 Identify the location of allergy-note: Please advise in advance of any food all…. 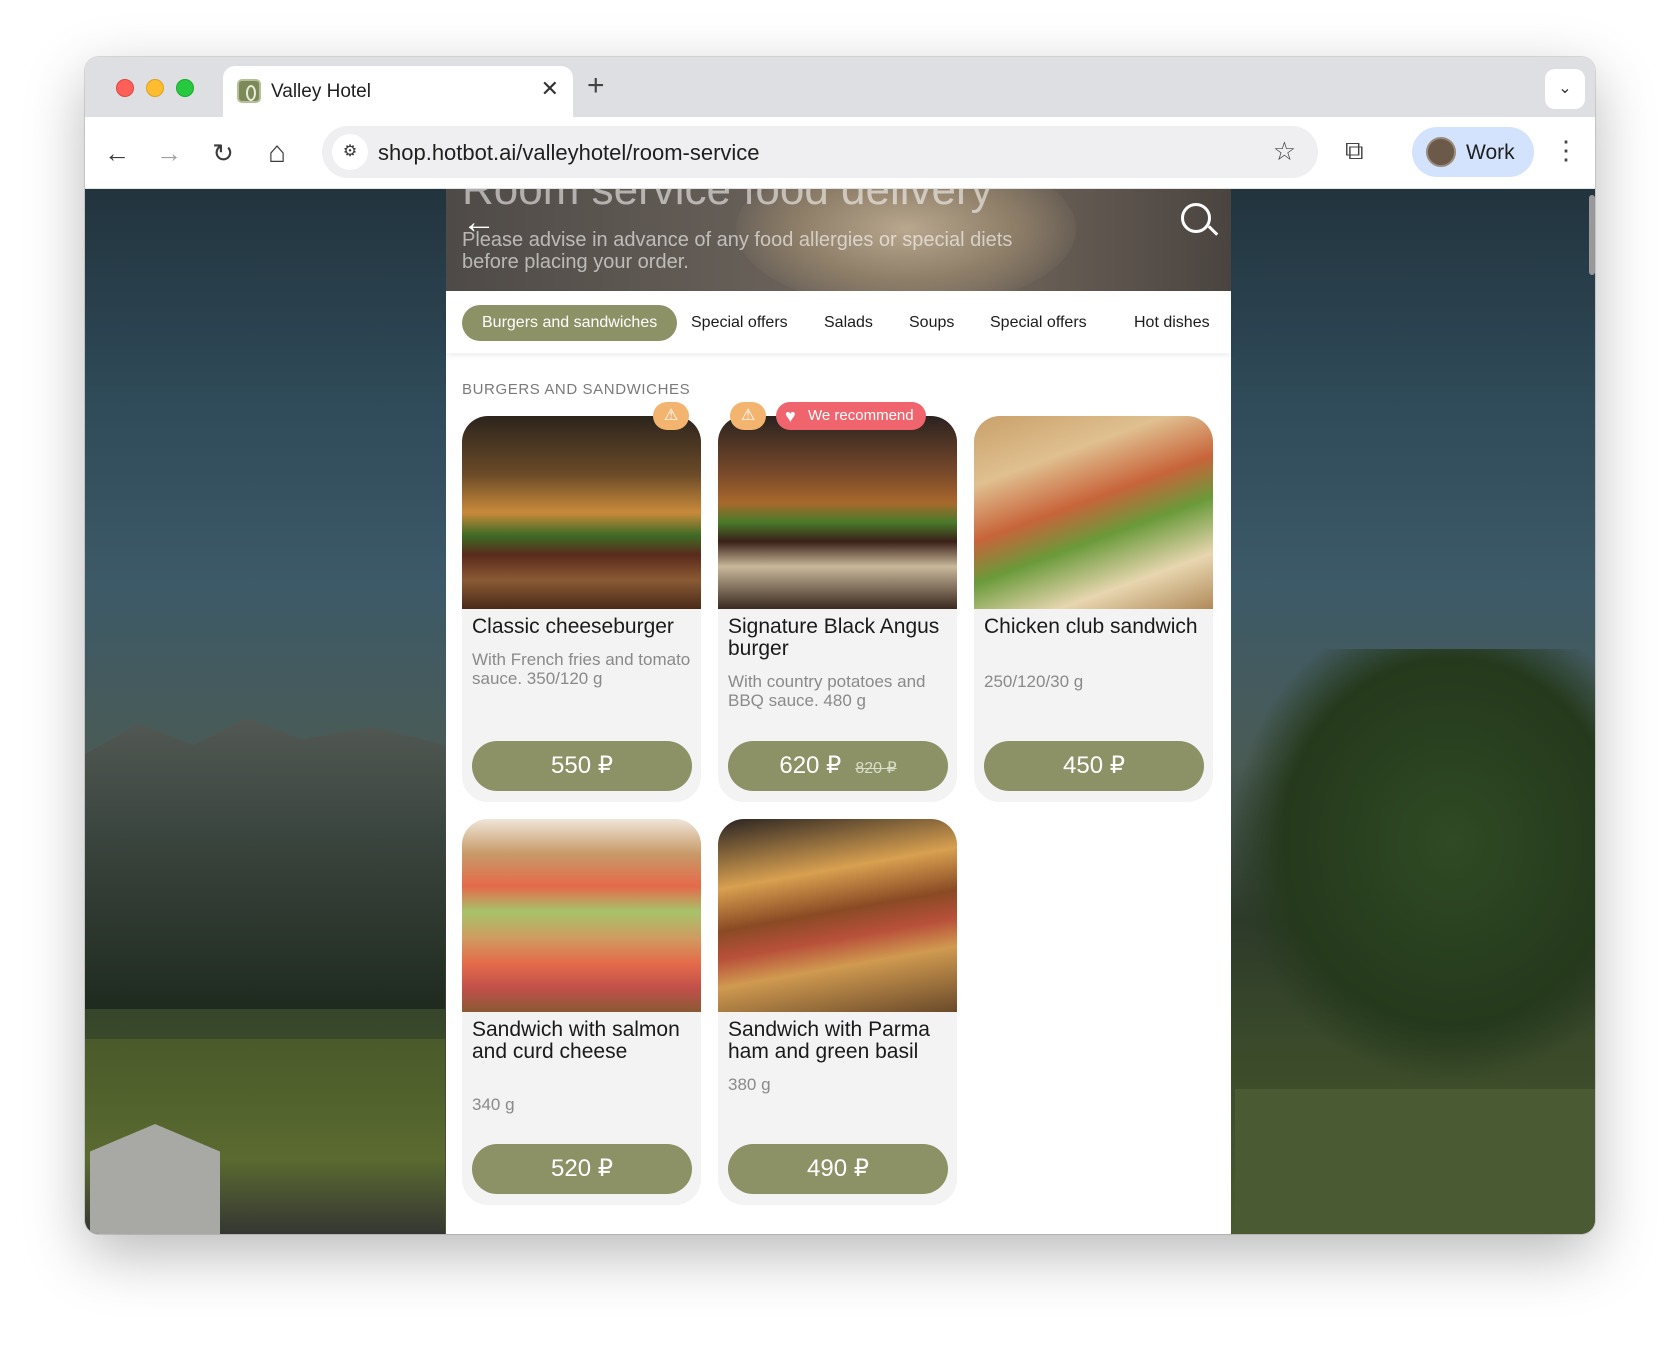
(737, 251).